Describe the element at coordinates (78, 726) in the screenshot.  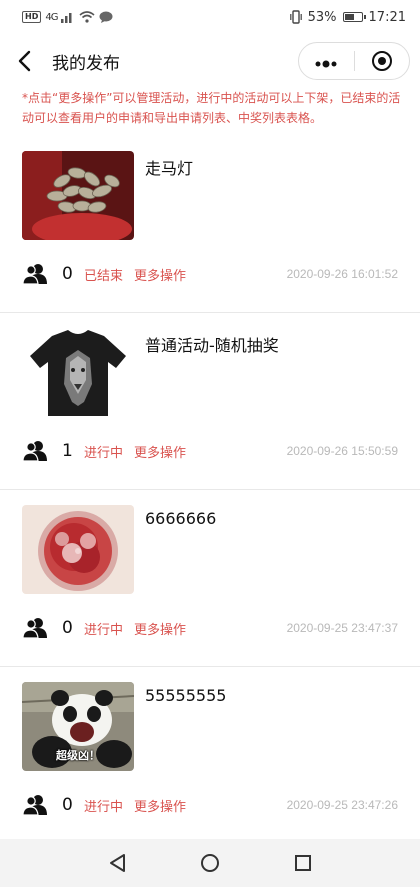
I see `panda-meme-photo: 超级凶！` at that location.